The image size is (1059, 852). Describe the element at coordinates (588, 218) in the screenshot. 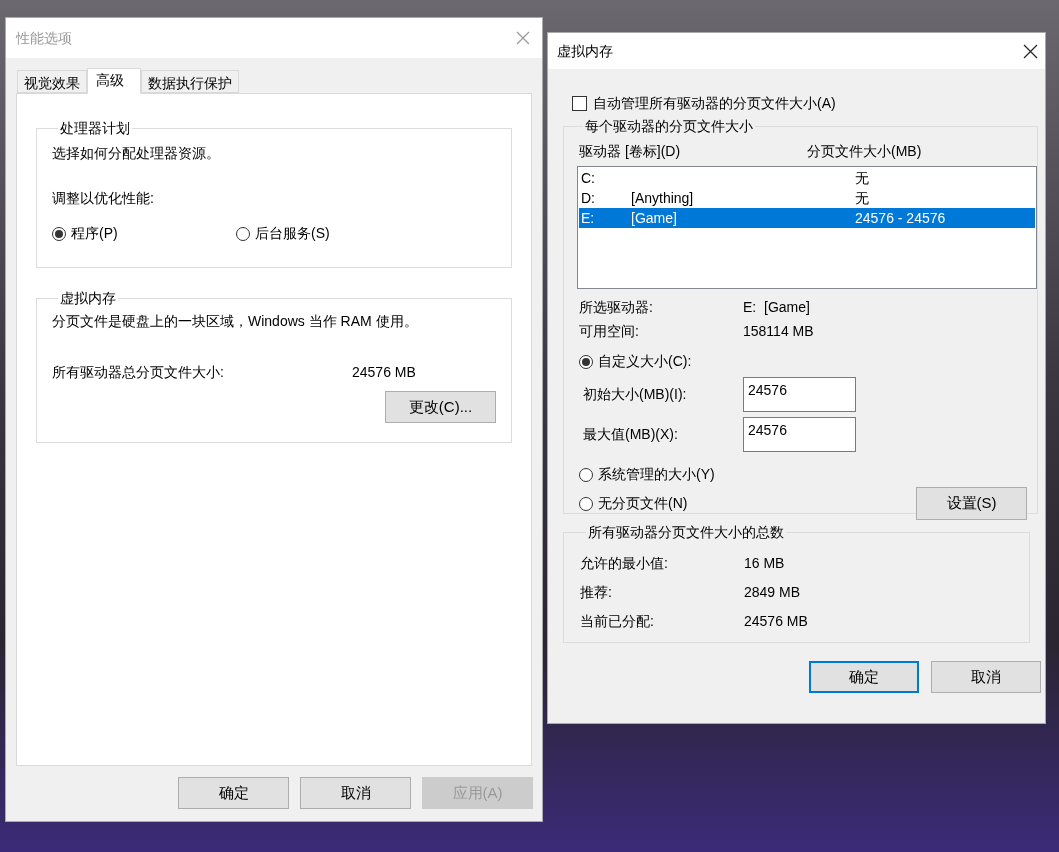

I see `drive-letter: E:` at that location.